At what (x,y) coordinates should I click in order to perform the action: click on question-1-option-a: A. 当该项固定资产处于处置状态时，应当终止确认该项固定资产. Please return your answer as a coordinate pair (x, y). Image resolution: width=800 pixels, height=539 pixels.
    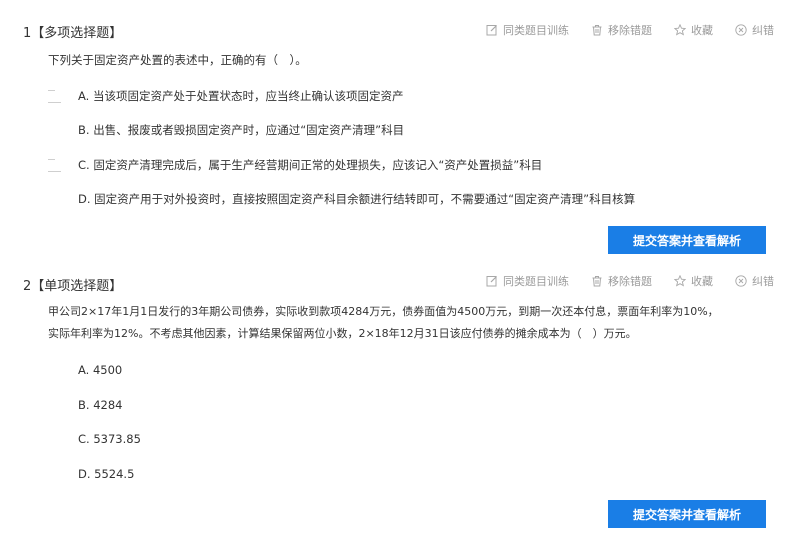
    Looking at the image, I should click on (408, 96).